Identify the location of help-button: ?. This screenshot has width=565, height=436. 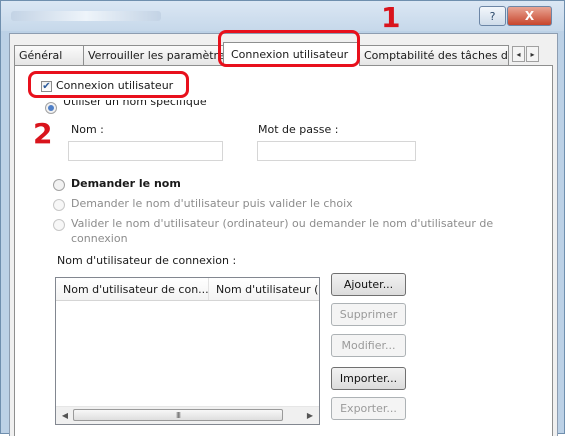
(492, 16).